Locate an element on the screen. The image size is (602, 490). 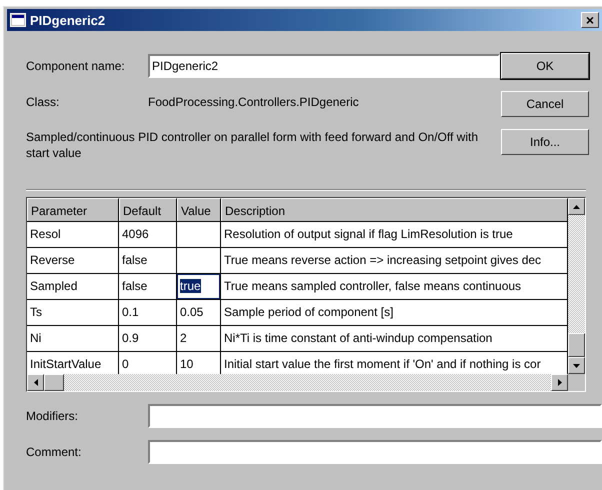
table-cell: Sampled is located at coordinates (73, 286).